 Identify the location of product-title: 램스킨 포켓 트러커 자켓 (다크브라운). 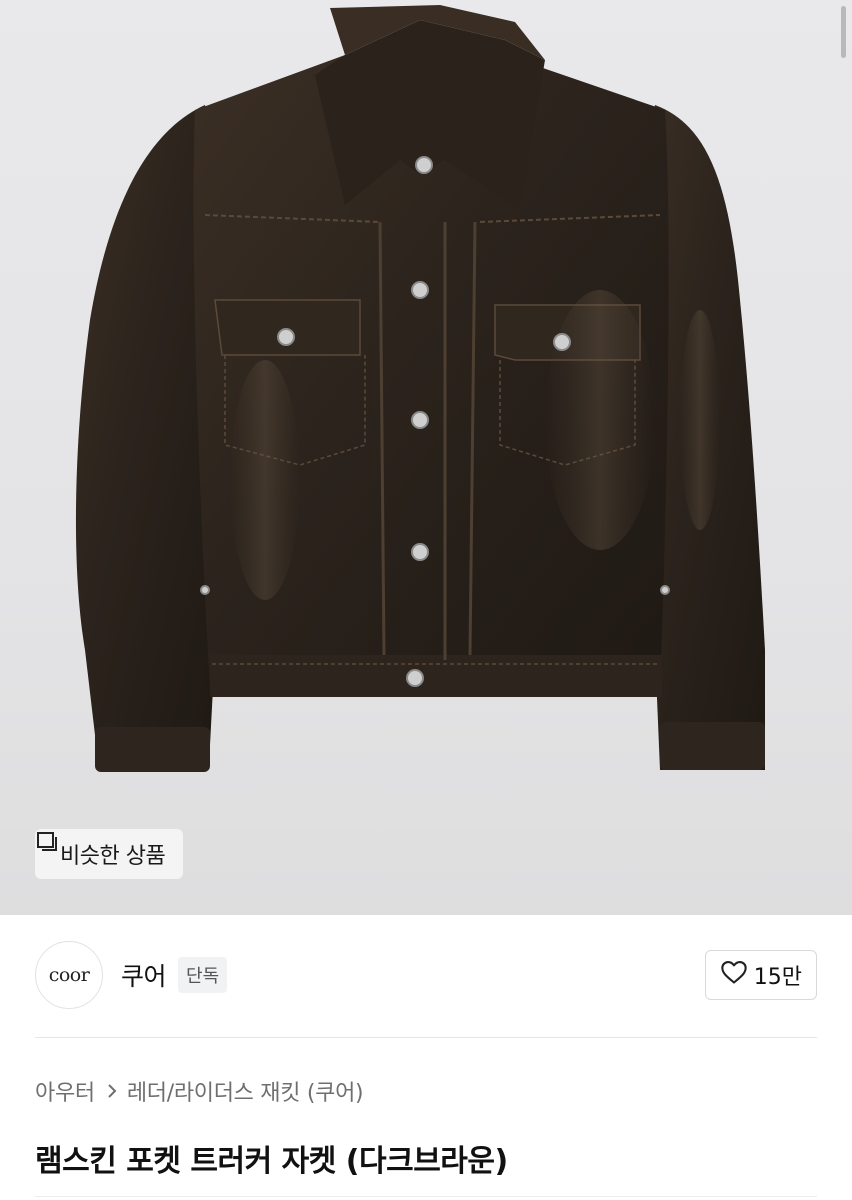
(271, 1161).